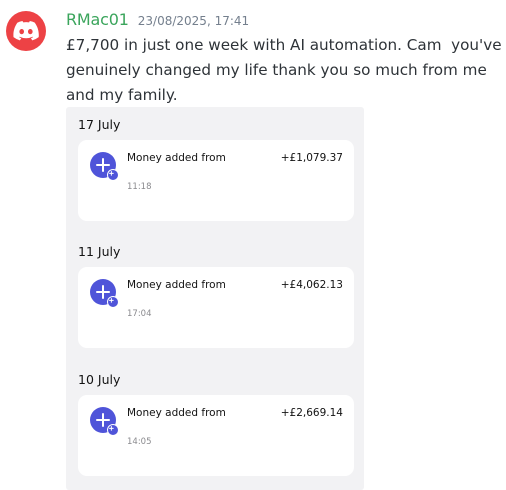 The width and height of the screenshot is (506, 490). What do you see at coordinates (216, 435) in the screenshot?
I see `transaction-card: Money added from +£2,669.14 14:05` at bounding box center [216, 435].